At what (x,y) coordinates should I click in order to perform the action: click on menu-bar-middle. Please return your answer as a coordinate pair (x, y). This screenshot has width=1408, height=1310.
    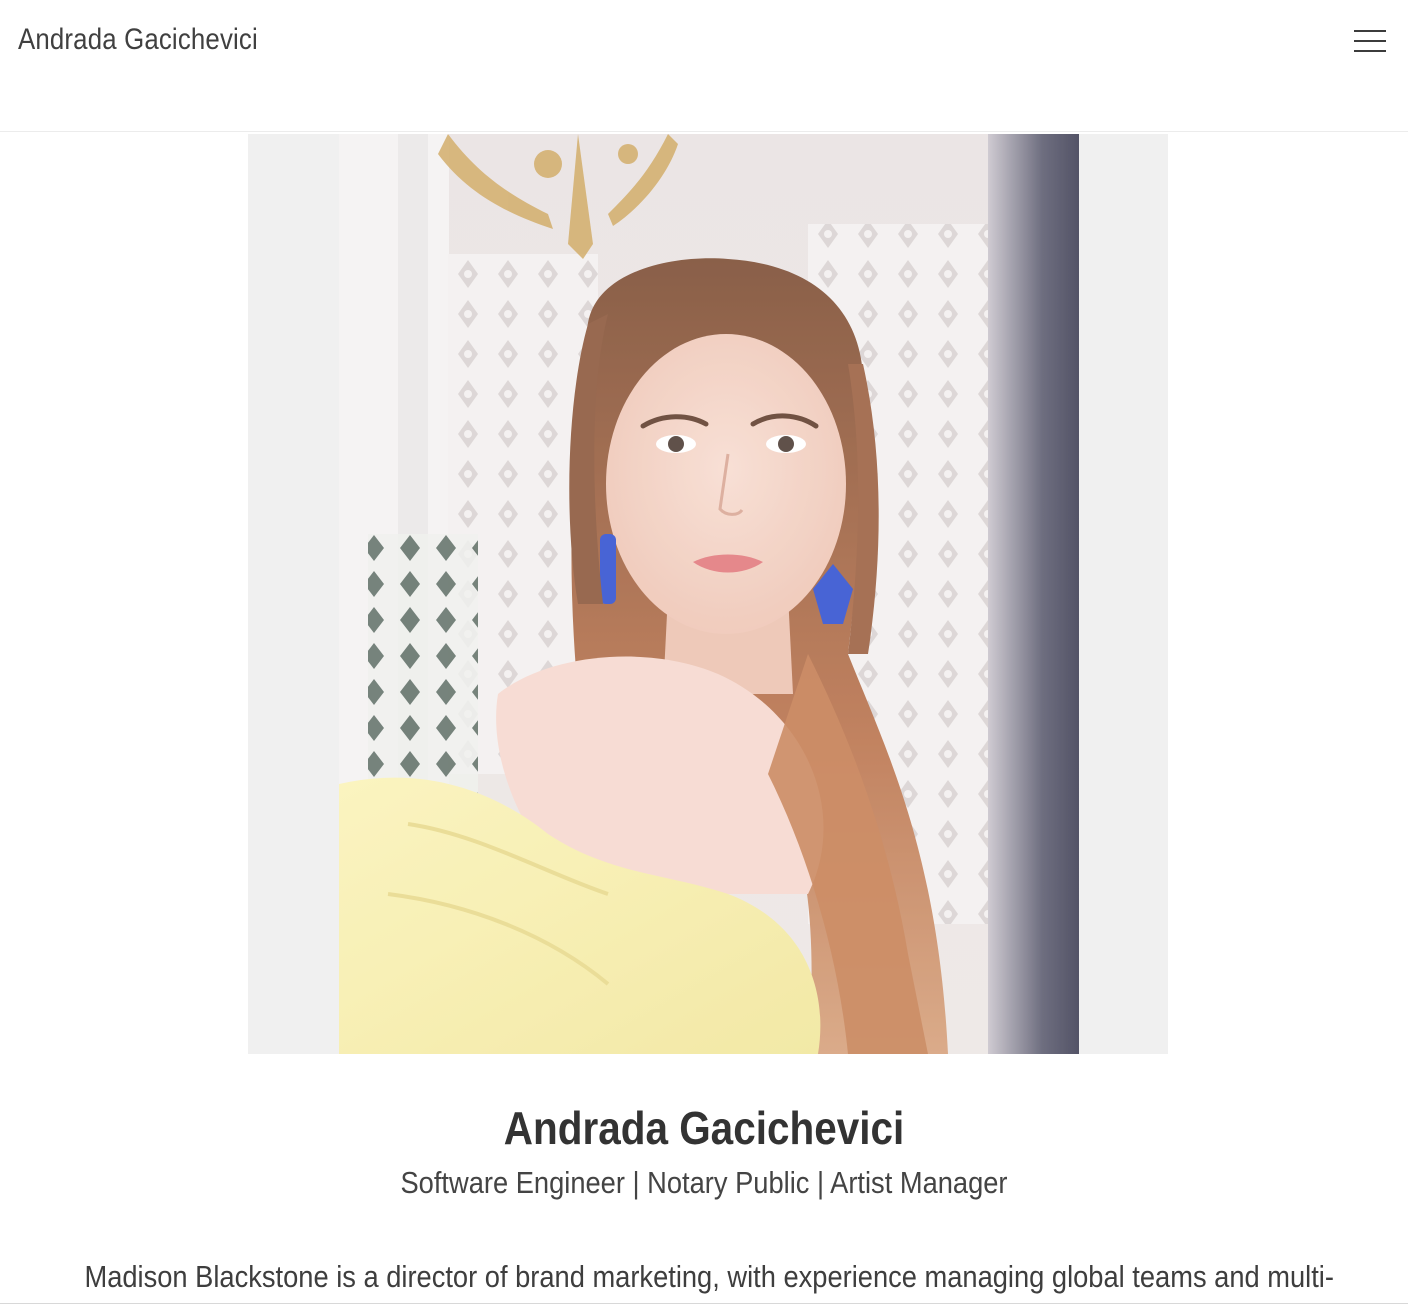
    Looking at the image, I should click on (1370, 41).